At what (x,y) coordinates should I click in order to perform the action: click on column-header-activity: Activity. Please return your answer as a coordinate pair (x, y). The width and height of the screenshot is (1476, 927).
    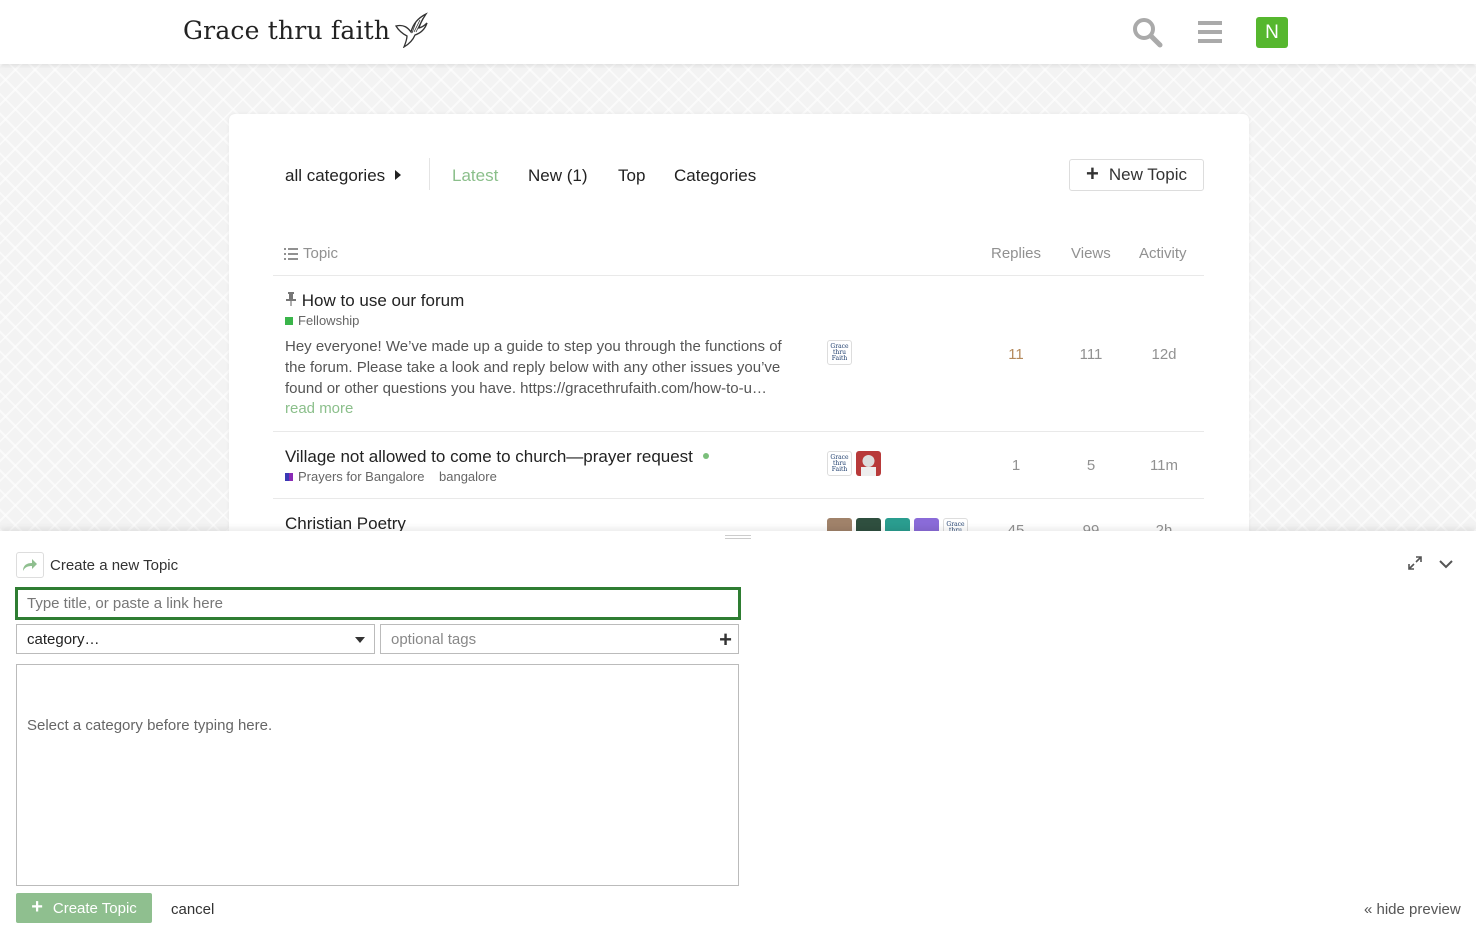
    Looking at the image, I should click on (1163, 253).